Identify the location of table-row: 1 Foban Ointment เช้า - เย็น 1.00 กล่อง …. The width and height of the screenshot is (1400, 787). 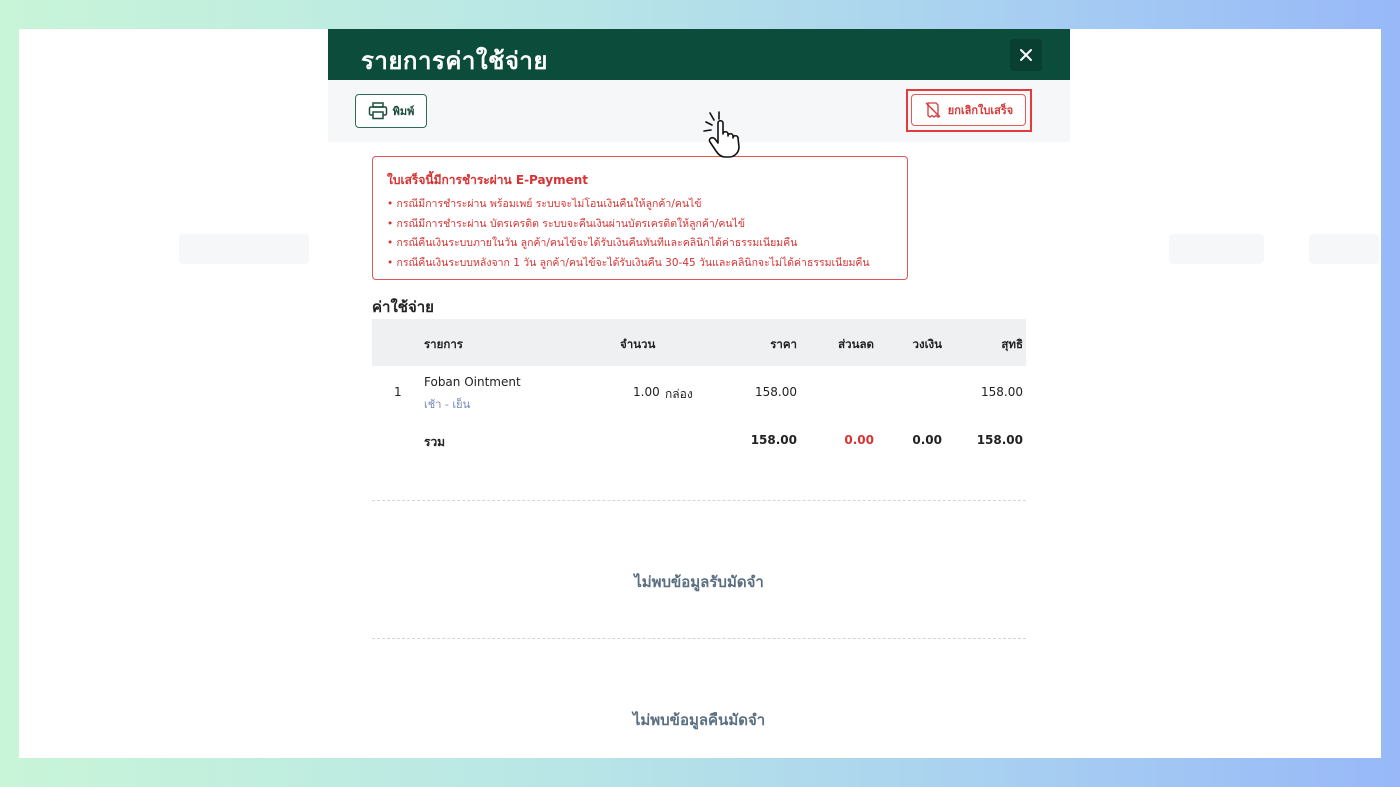
(699, 394).